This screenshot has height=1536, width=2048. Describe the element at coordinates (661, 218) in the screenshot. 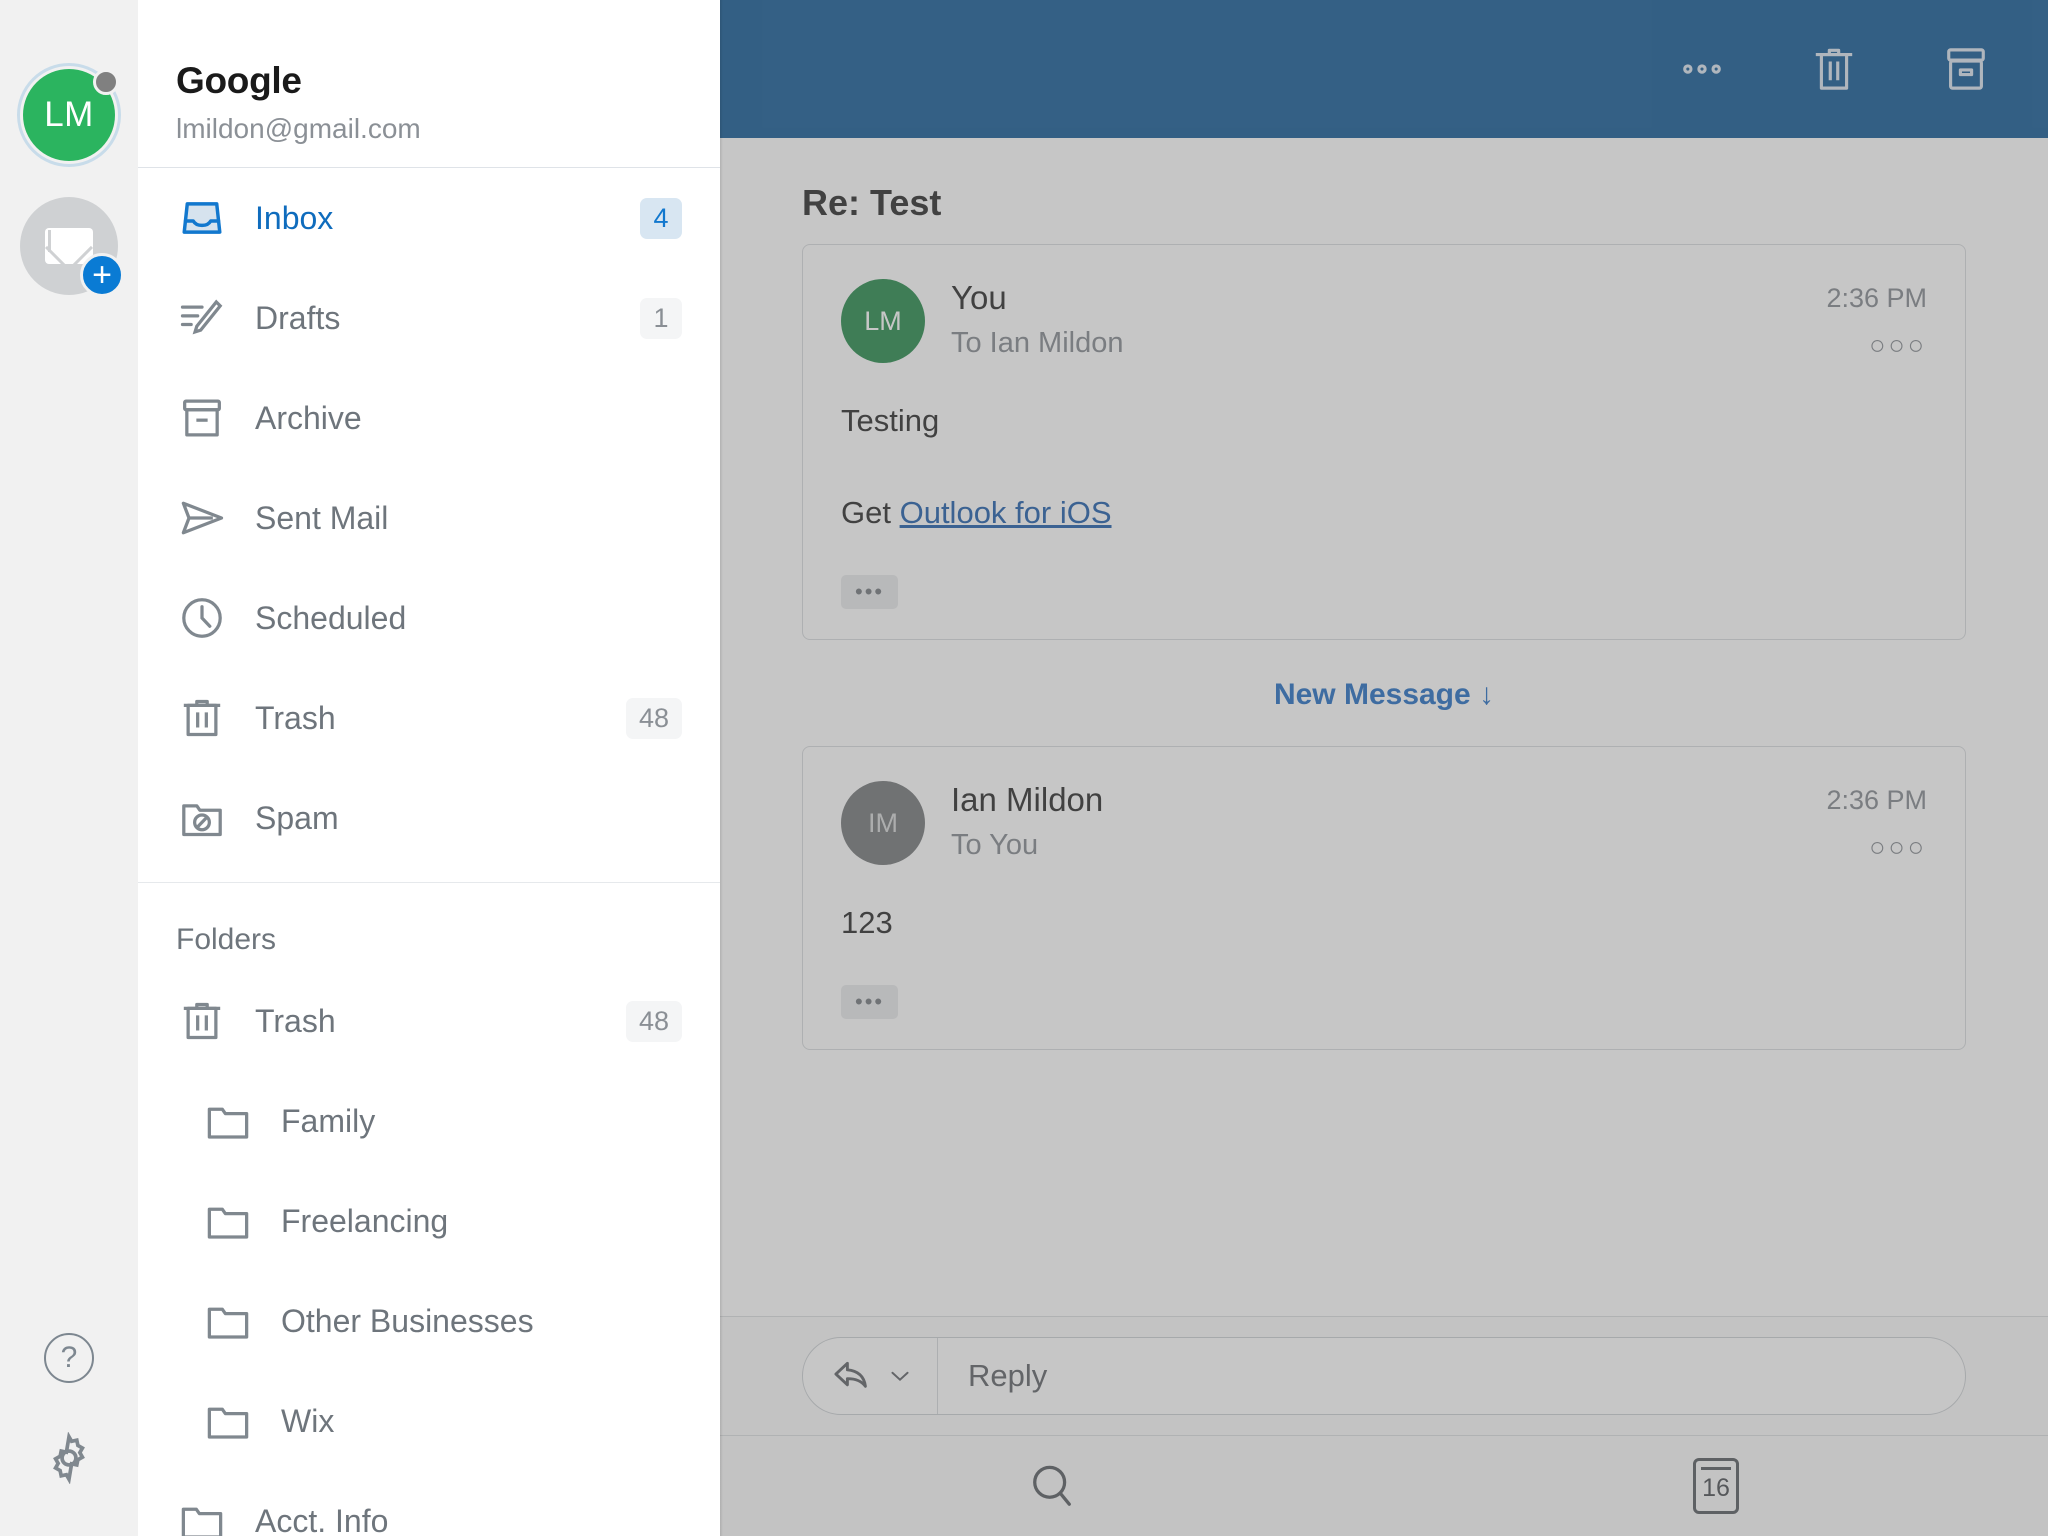

I see `sidebar-item-badge: 4` at that location.